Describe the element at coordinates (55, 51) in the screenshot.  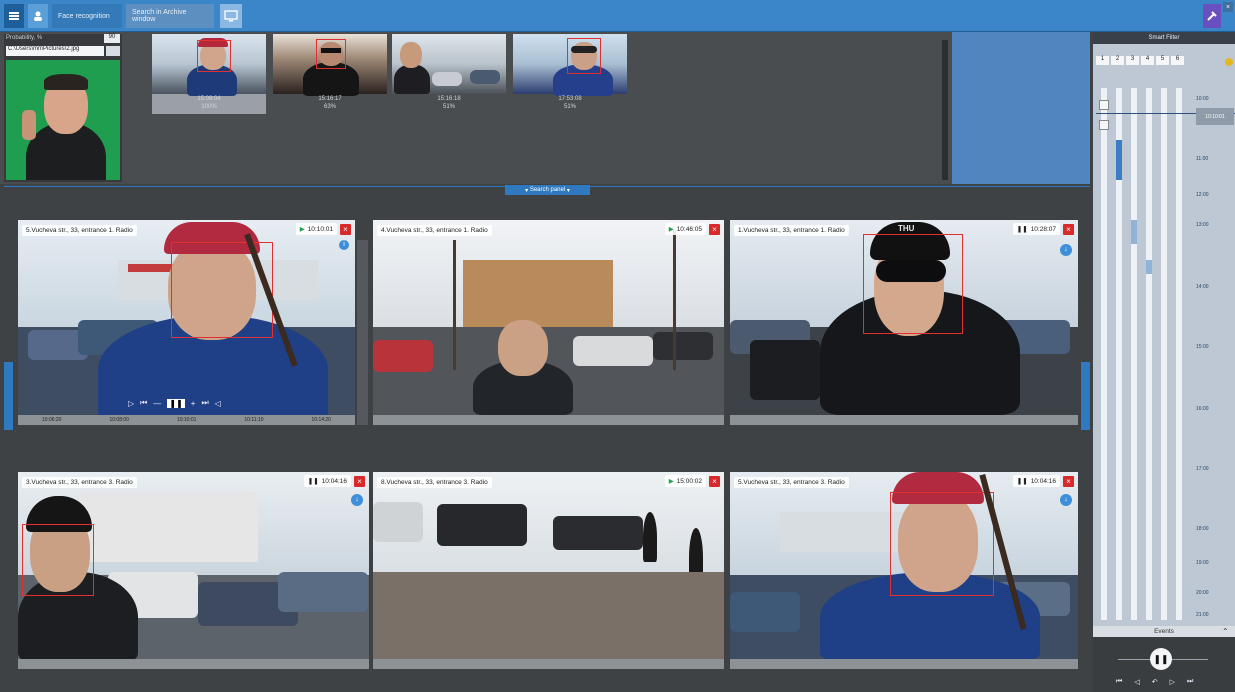
I see `file-path-field: C:\Users\mn\Pictures\2.jpg` at that location.